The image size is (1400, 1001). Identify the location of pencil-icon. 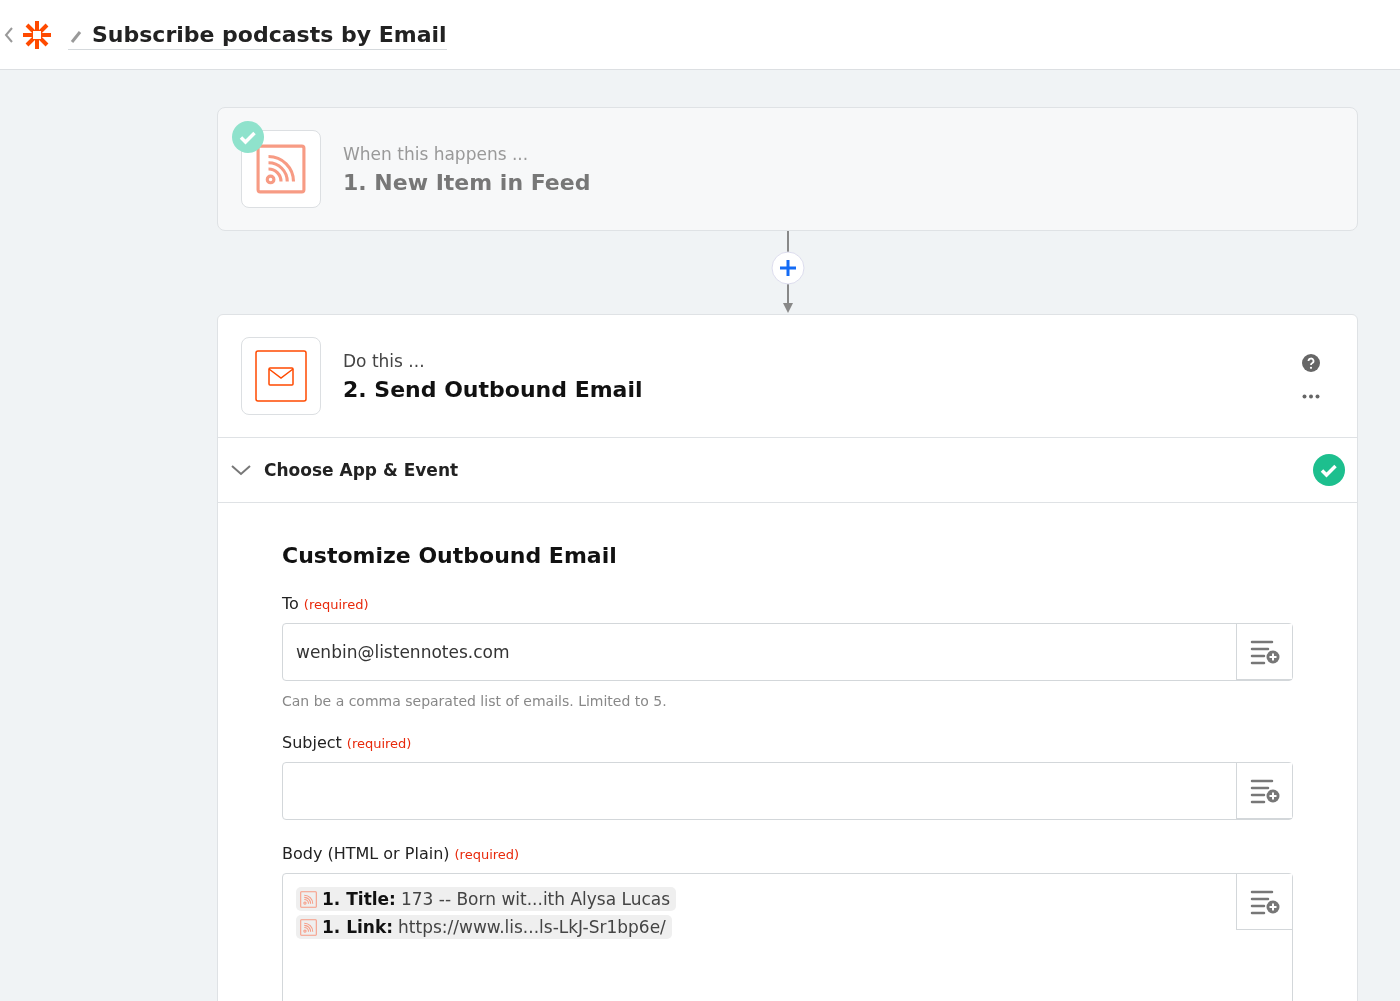
(76, 36).